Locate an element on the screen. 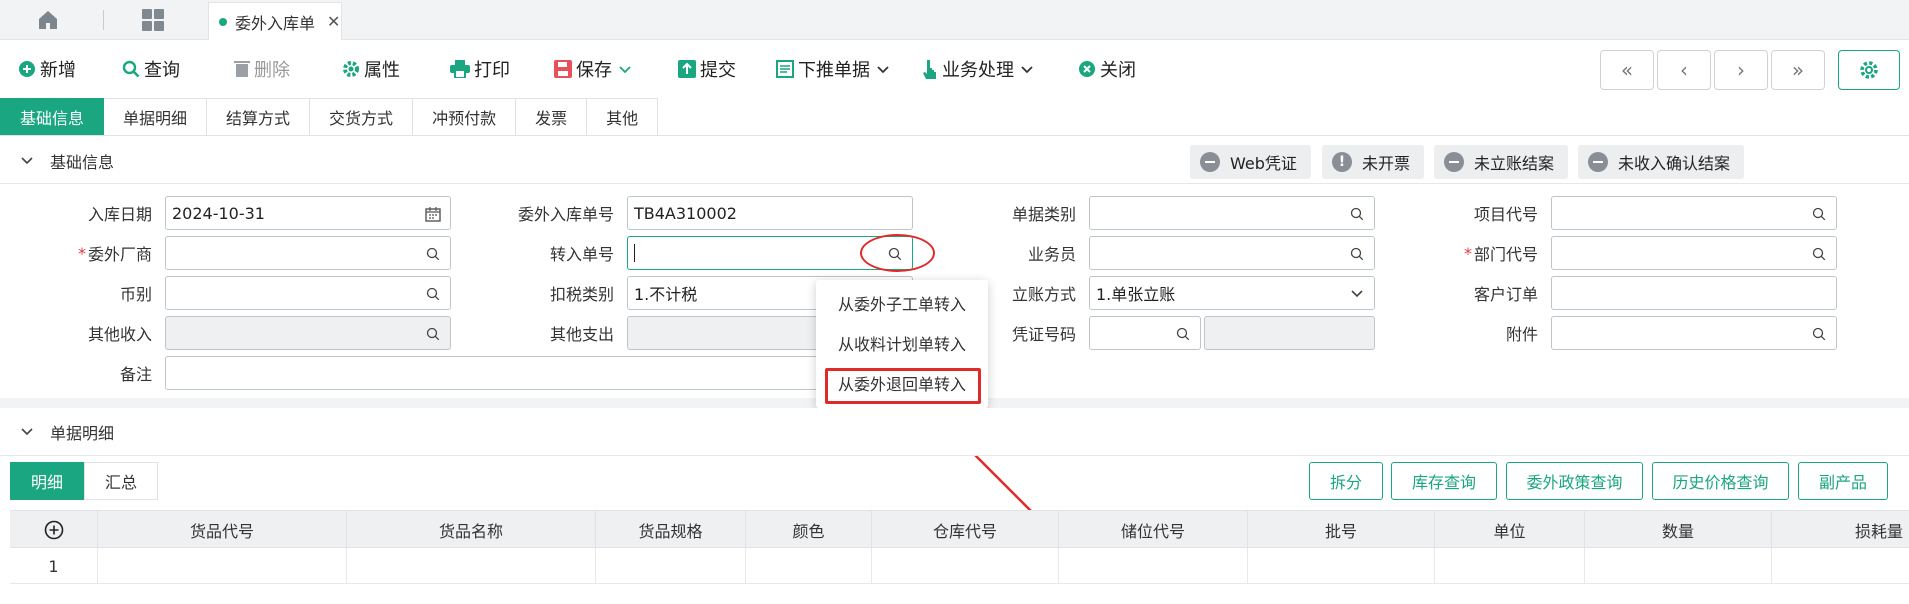 The image size is (1909, 604). customer-order-field is located at coordinates (1694, 293).